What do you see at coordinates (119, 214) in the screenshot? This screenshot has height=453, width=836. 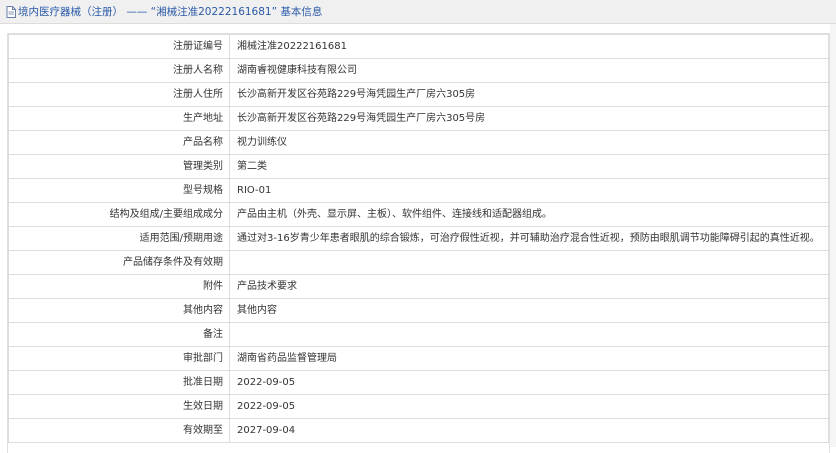 I see `row-label: 结构及组成/主要组成成分` at bounding box center [119, 214].